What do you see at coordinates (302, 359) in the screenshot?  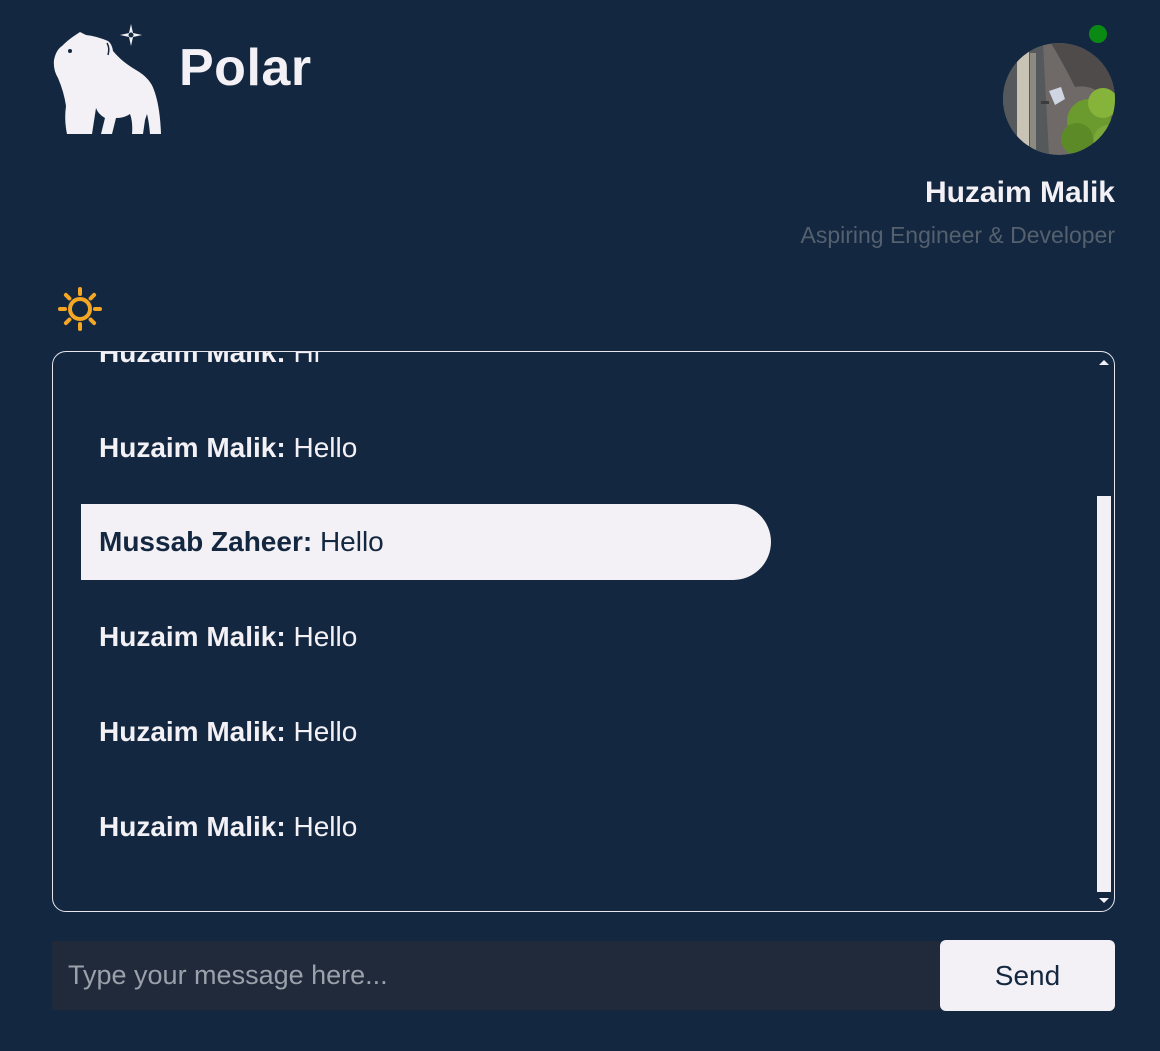 I see `message-text: Hi` at bounding box center [302, 359].